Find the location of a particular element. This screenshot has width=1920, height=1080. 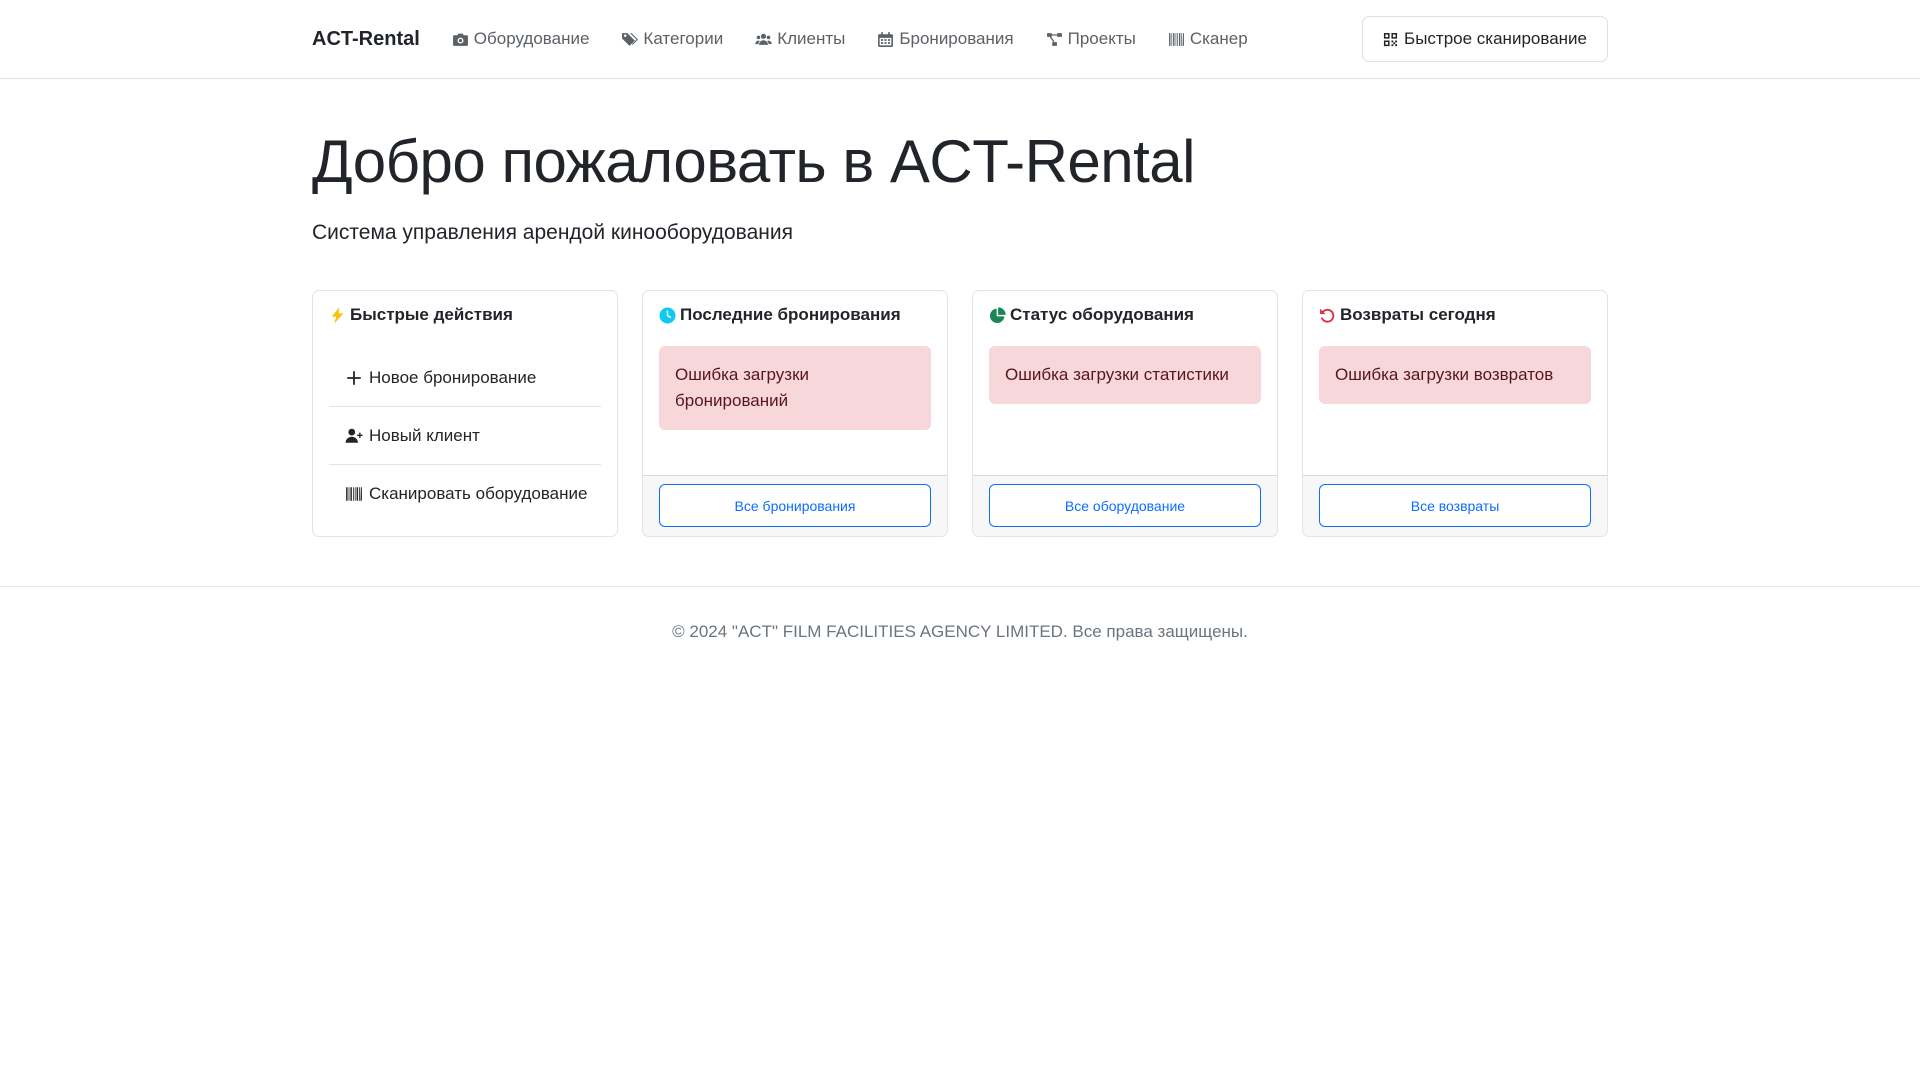

quick-actions-title-label: Быстрые действия is located at coordinates (431, 314).